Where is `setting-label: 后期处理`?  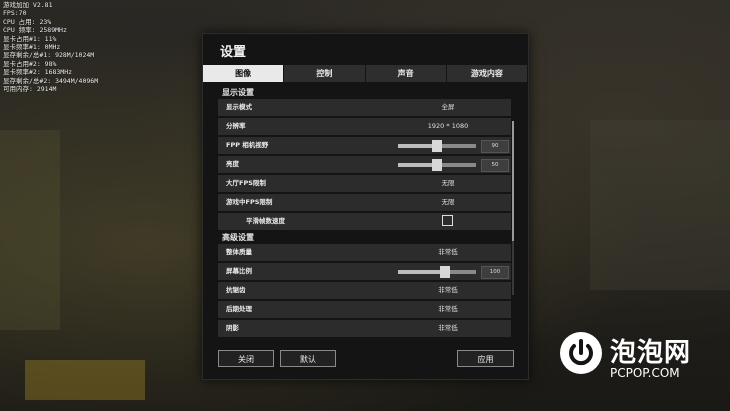 setting-label: 后期处理 is located at coordinates (239, 309).